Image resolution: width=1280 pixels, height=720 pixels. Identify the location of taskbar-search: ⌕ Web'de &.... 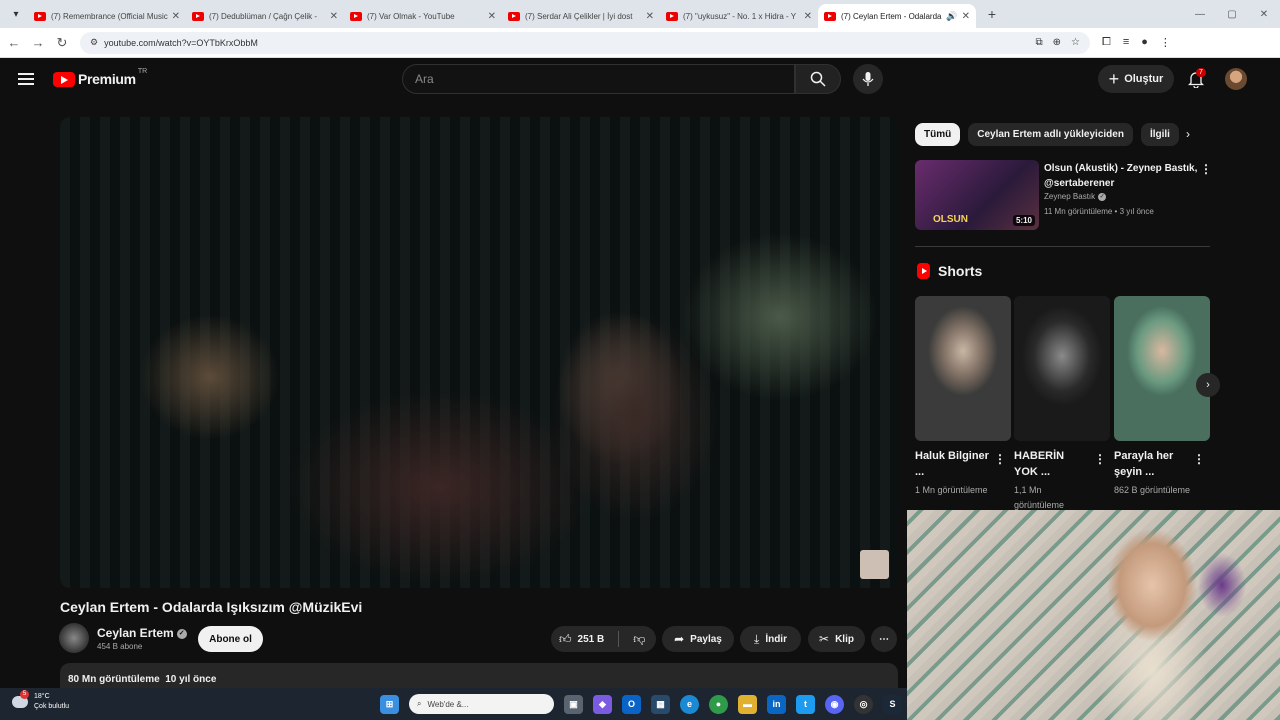
(481, 704).